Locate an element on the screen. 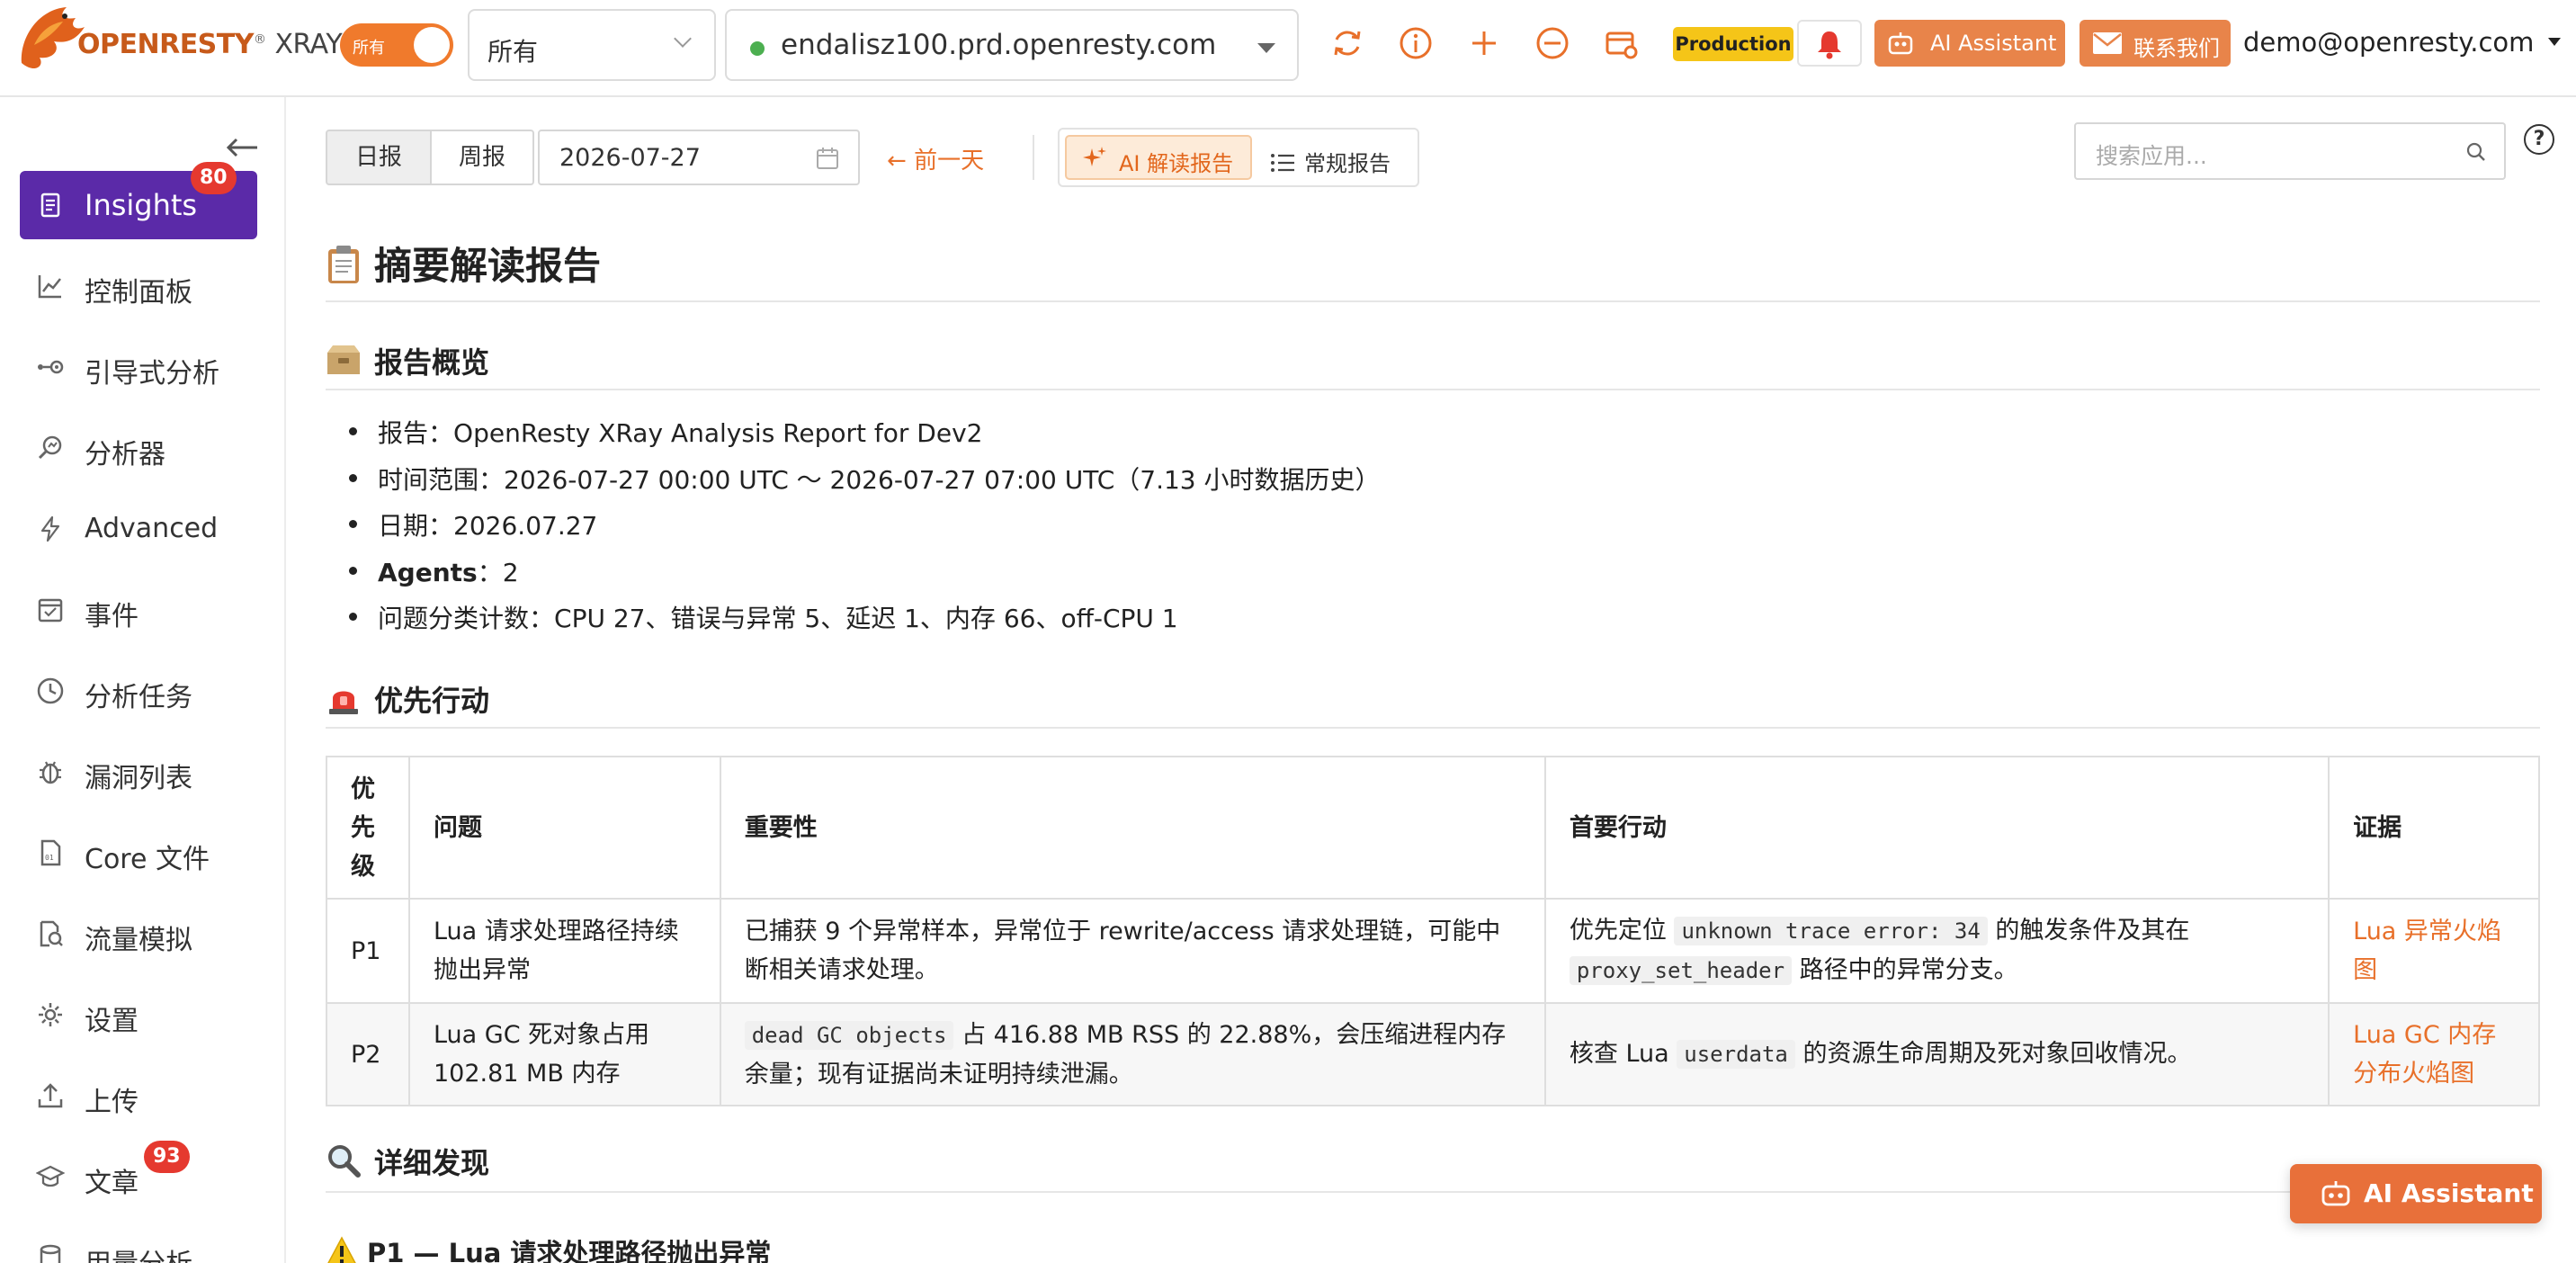 Image resolution: width=2576 pixels, height=1263 pixels. column-header-priority: 优先级 is located at coordinates (368, 828).